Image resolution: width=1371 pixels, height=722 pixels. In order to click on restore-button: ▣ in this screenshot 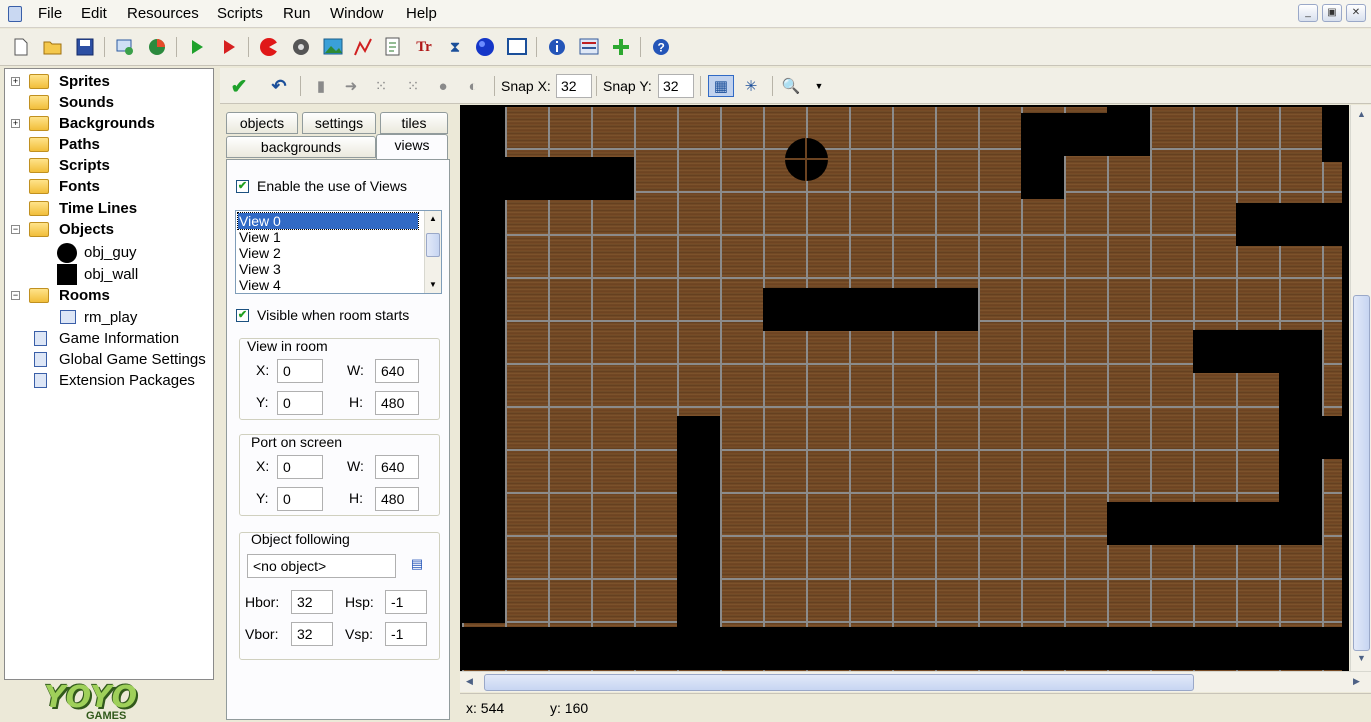, I will do `click(1332, 13)`.